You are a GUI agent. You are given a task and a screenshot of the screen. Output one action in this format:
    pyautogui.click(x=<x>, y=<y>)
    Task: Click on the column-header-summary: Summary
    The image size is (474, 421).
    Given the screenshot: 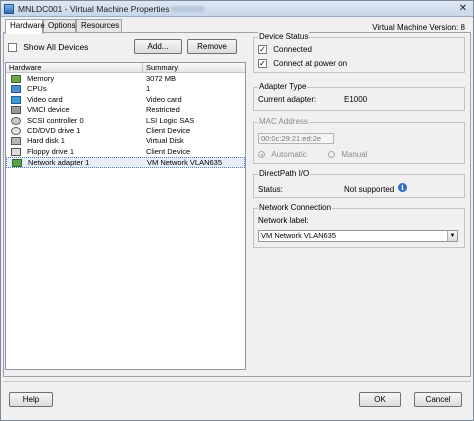 What is the action you would take?
    pyautogui.click(x=162, y=68)
    